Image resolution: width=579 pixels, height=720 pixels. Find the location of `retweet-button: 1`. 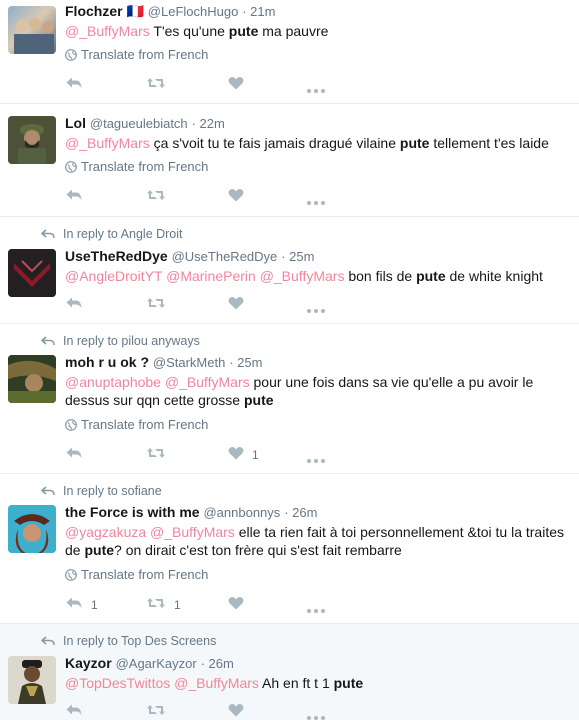

retweet-button: 1 is located at coordinates (163, 604).